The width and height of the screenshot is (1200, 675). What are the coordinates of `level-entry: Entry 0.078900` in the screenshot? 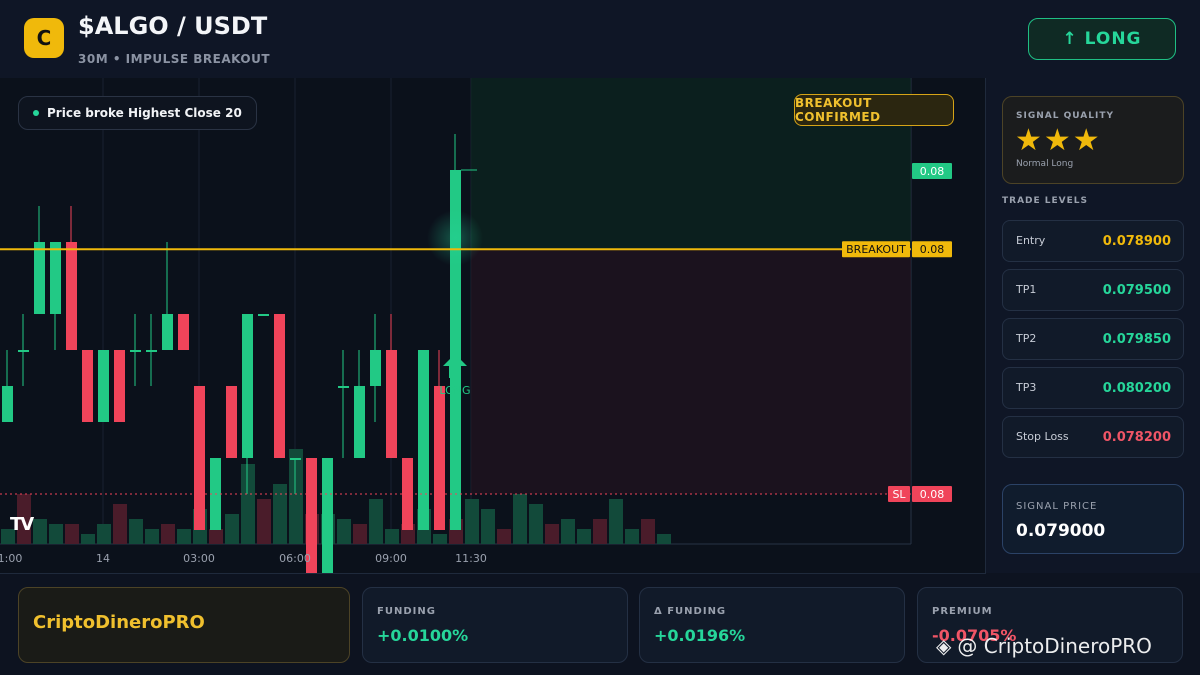 It's located at (1093, 241).